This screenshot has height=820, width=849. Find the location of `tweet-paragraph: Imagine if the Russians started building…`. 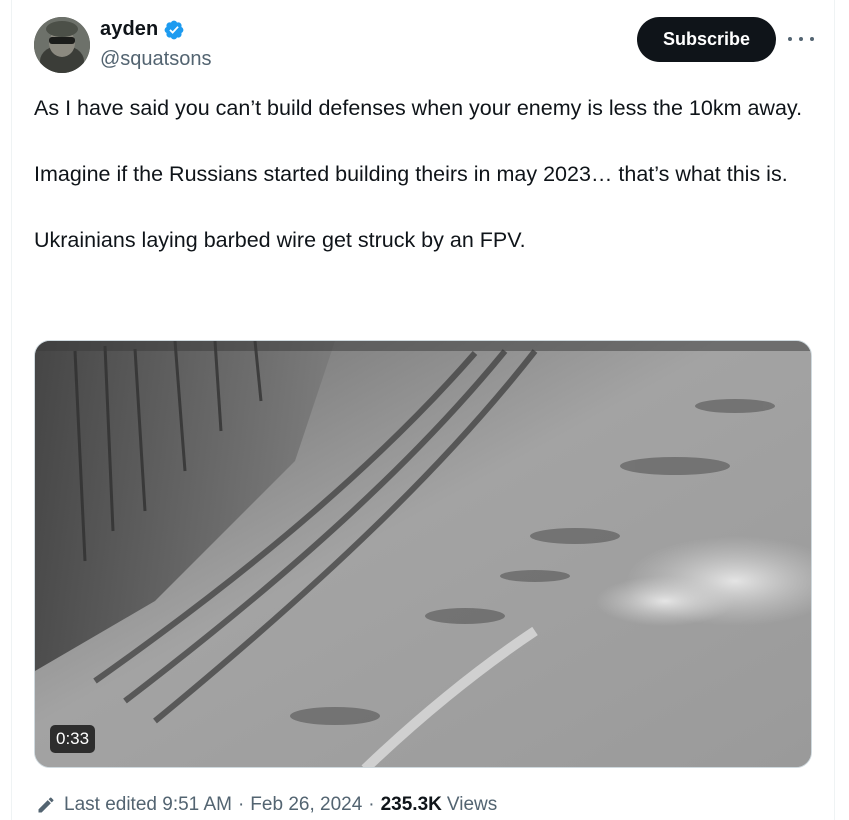

tweet-paragraph: Imagine if the Russians started building… is located at coordinates (411, 174).